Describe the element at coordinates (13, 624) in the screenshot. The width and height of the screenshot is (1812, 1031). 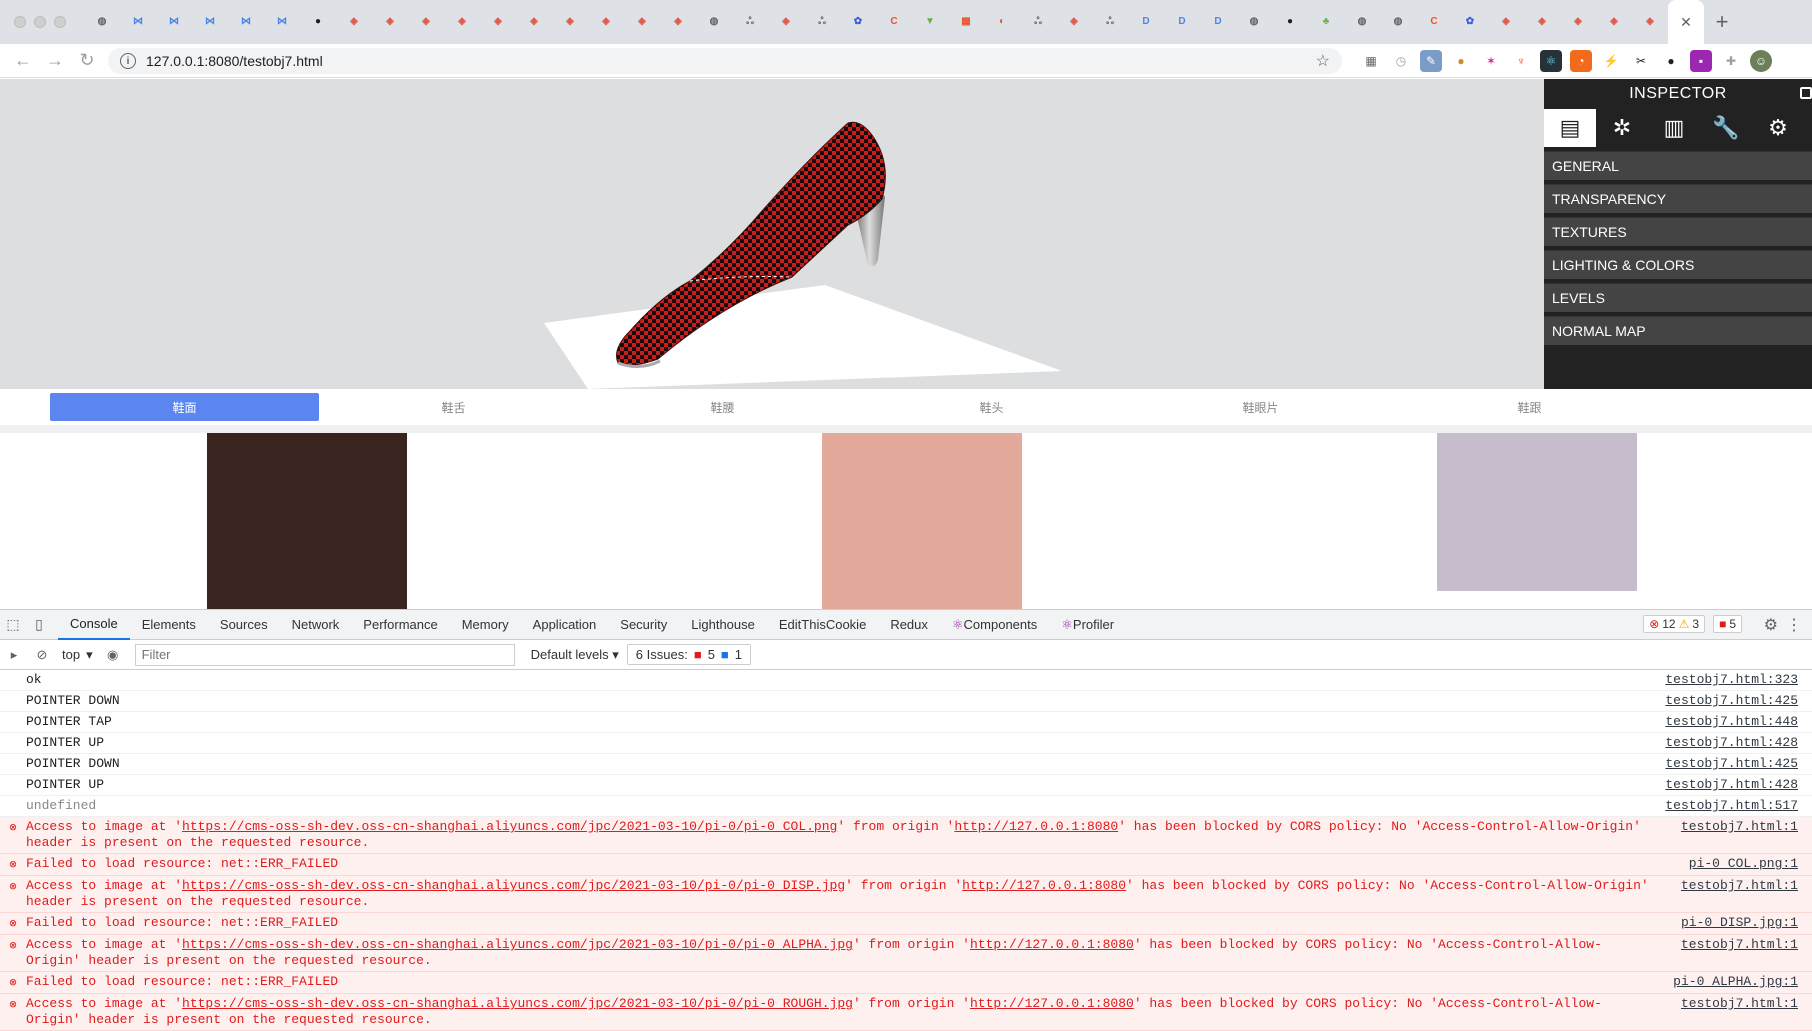
I see `inspect-element-icon: ⬚` at that location.